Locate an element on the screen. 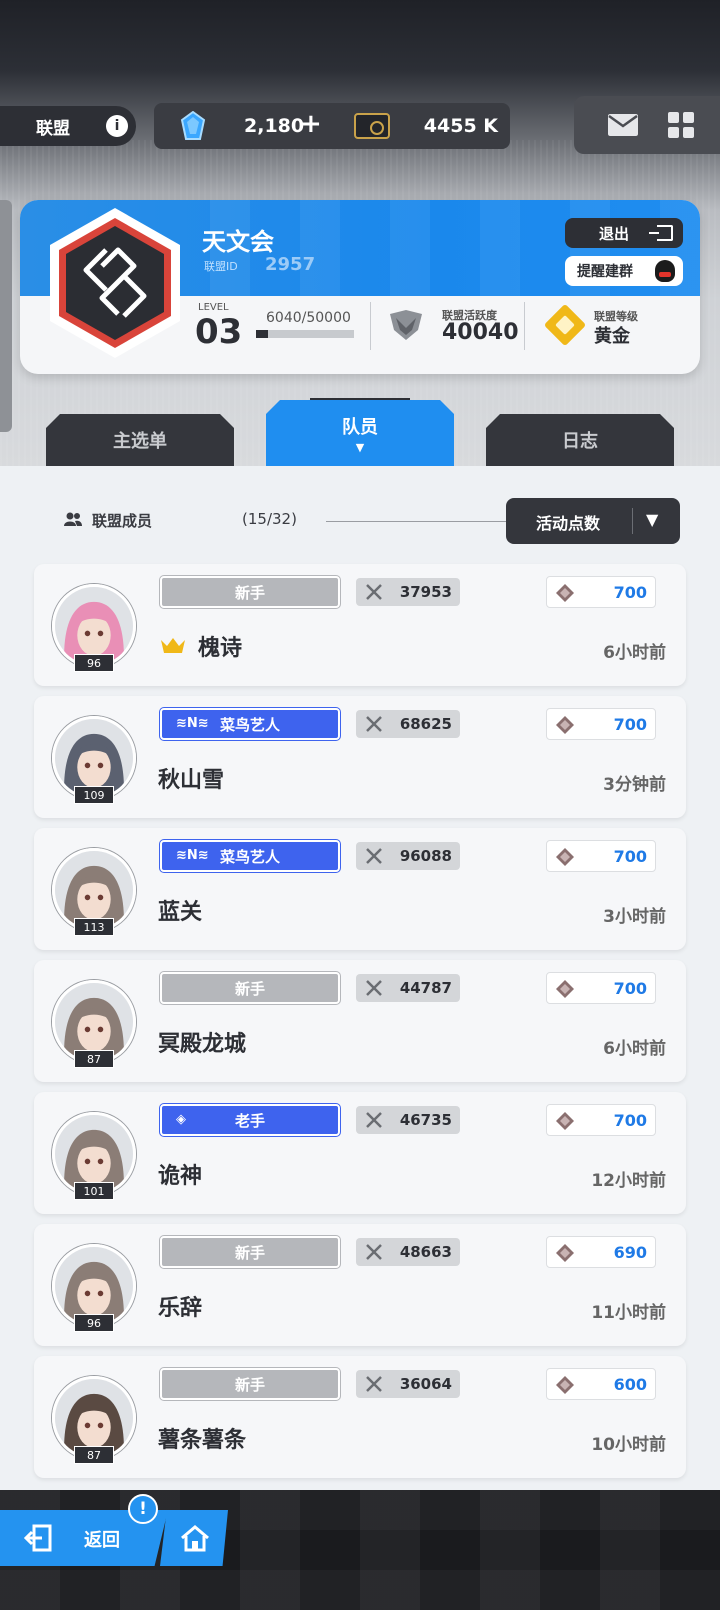 The height and width of the screenshot is (1610, 720). member-name: 蓝关 is located at coordinates (180, 912).